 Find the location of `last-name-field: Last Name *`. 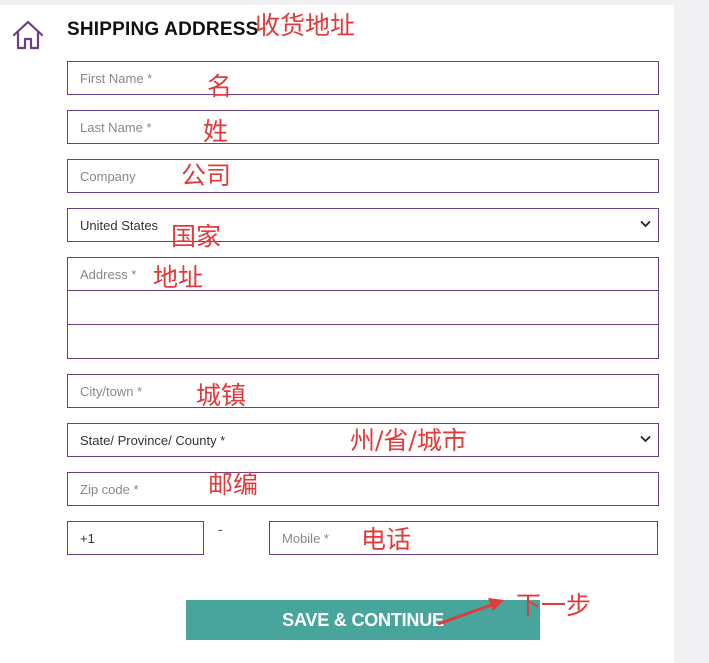

last-name-field: Last Name * is located at coordinates (363, 127).